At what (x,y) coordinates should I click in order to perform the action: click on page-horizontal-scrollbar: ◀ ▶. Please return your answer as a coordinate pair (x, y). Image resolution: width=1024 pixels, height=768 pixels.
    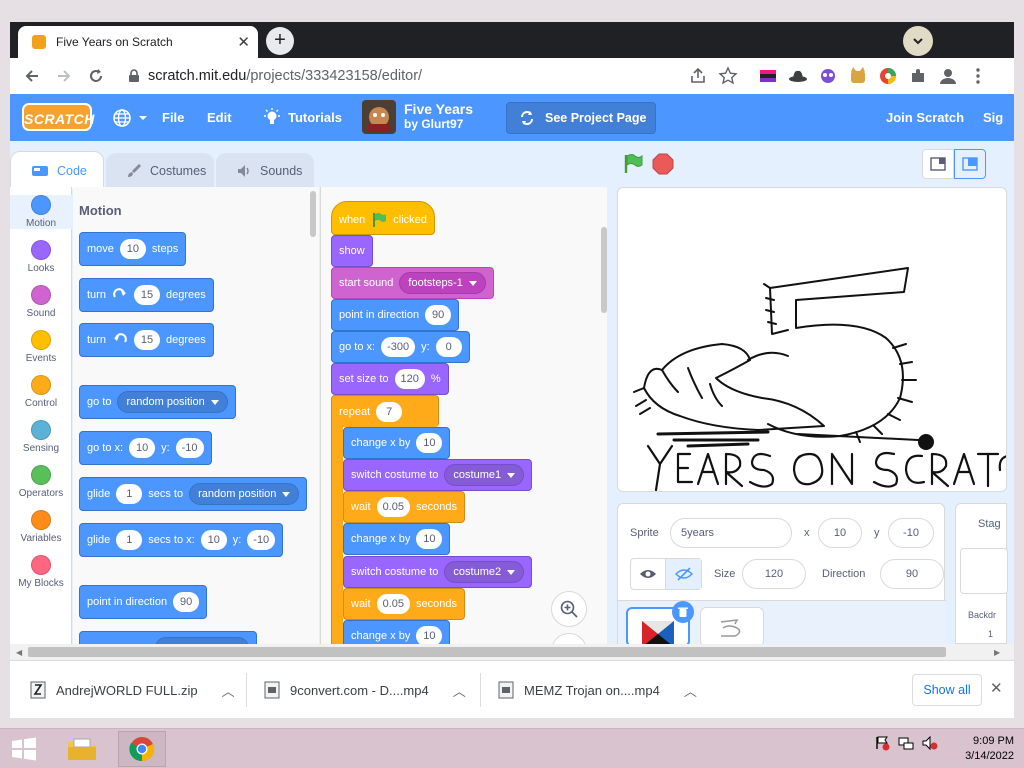
    Looking at the image, I should click on (512, 652).